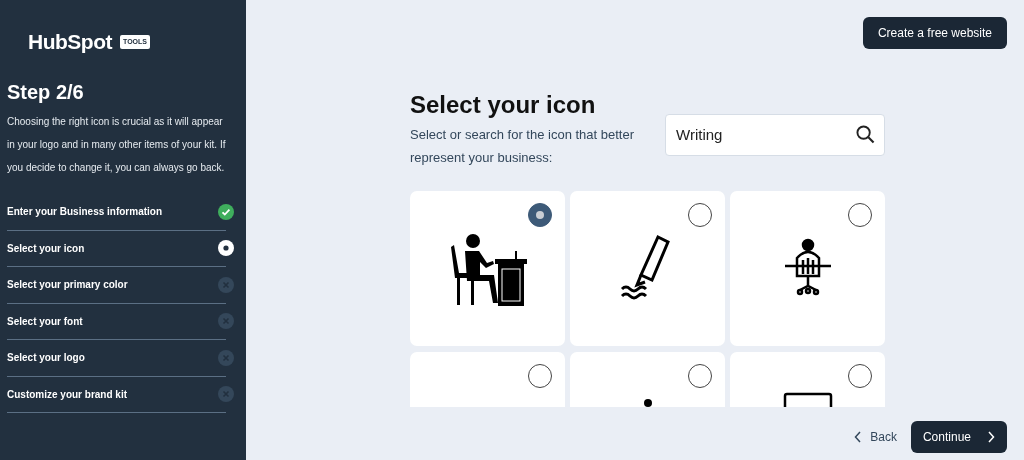 The image size is (1024, 460). I want to click on step-label: Select your logo, so click(46, 358).